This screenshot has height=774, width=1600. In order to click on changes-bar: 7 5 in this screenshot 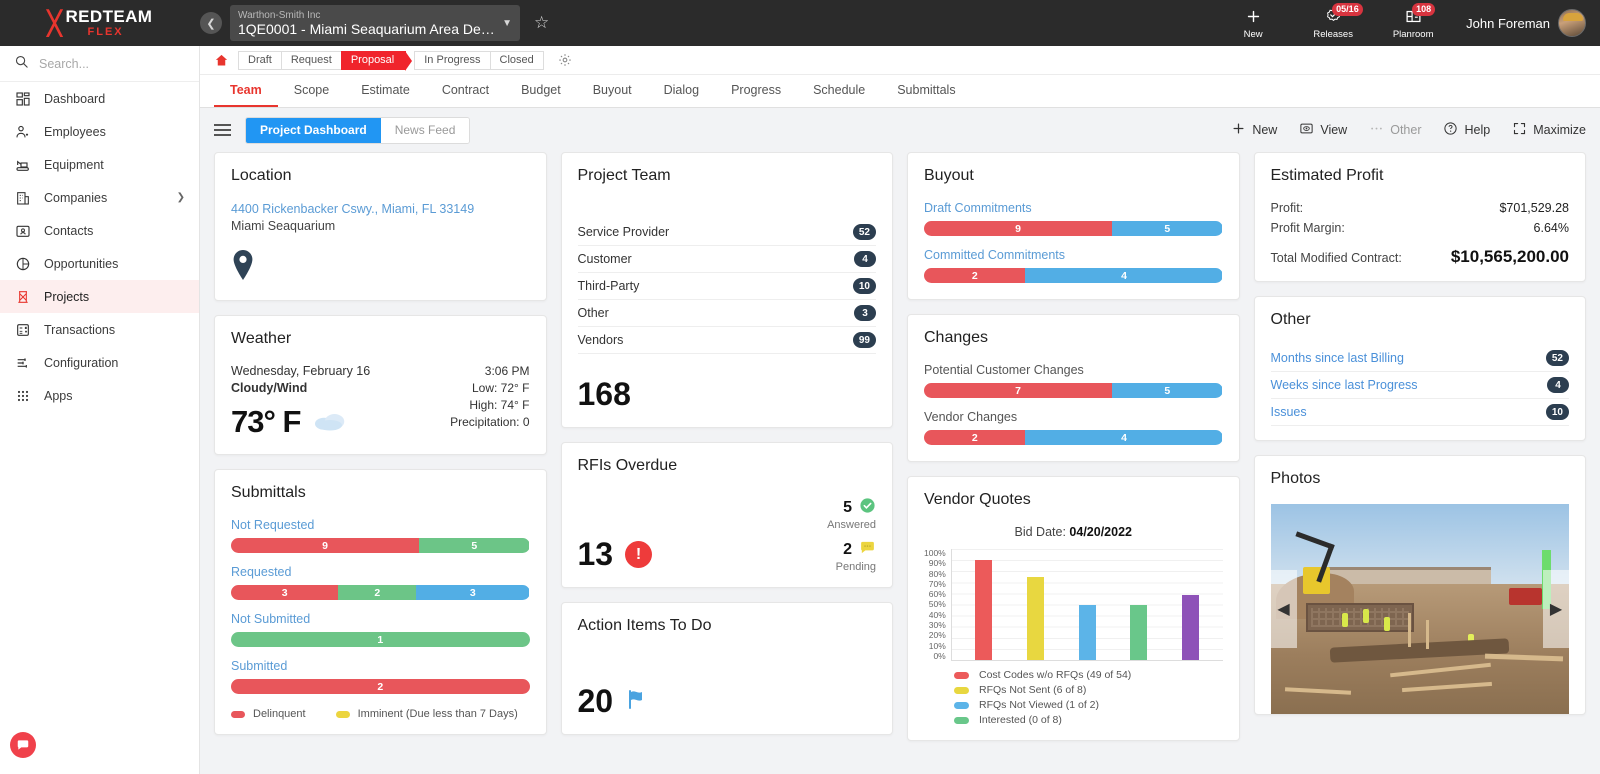, I will do `click(1073, 390)`.